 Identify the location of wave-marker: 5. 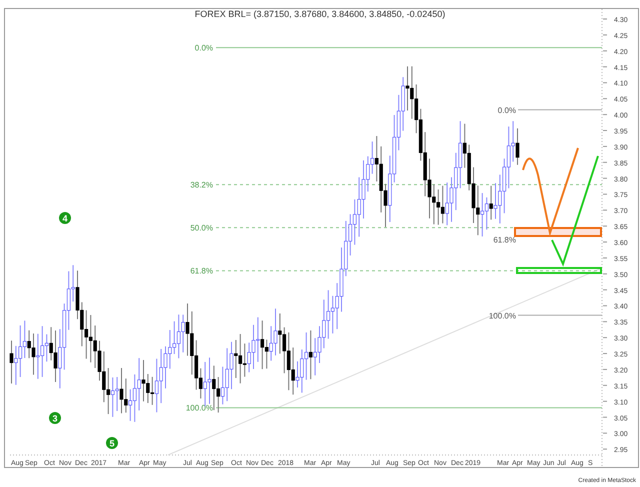
(112, 443).